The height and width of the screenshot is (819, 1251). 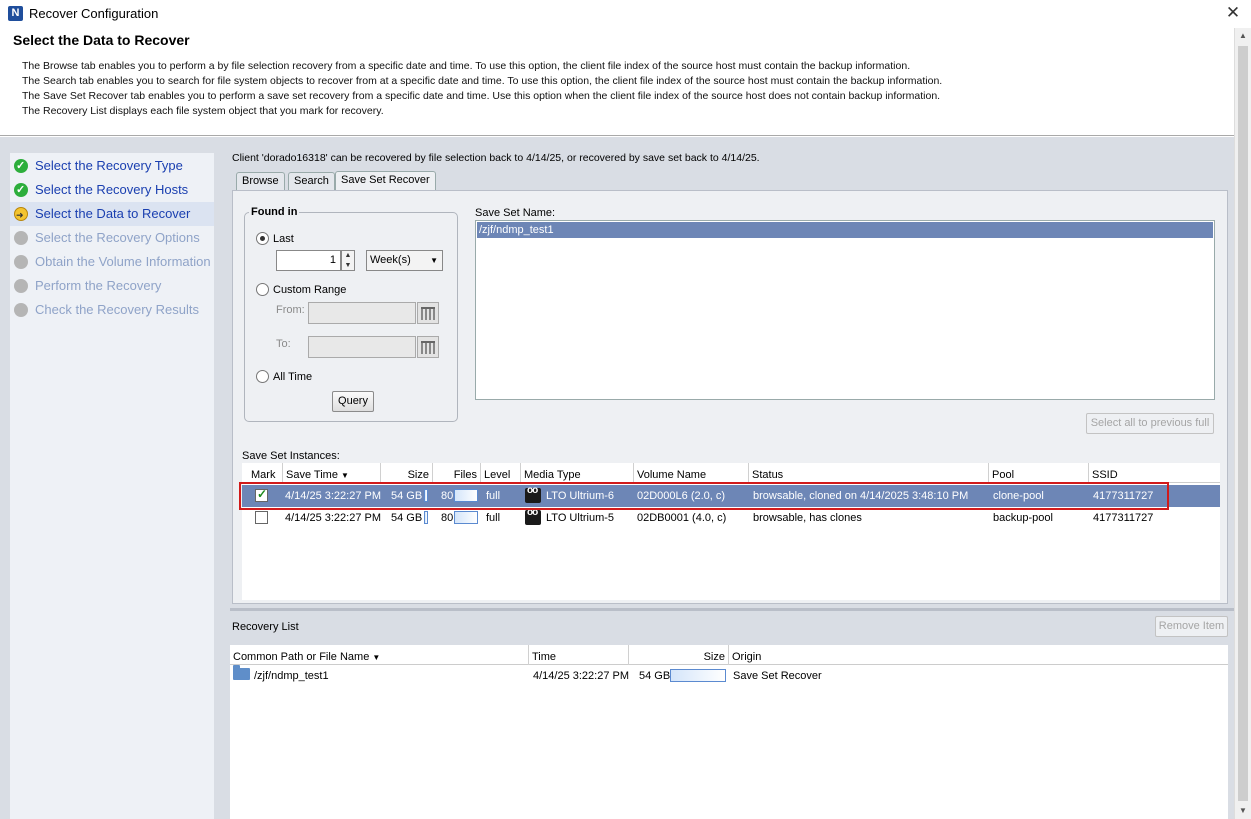 What do you see at coordinates (117, 237) in the screenshot?
I see `step-label: Select the Recovery Options` at bounding box center [117, 237].